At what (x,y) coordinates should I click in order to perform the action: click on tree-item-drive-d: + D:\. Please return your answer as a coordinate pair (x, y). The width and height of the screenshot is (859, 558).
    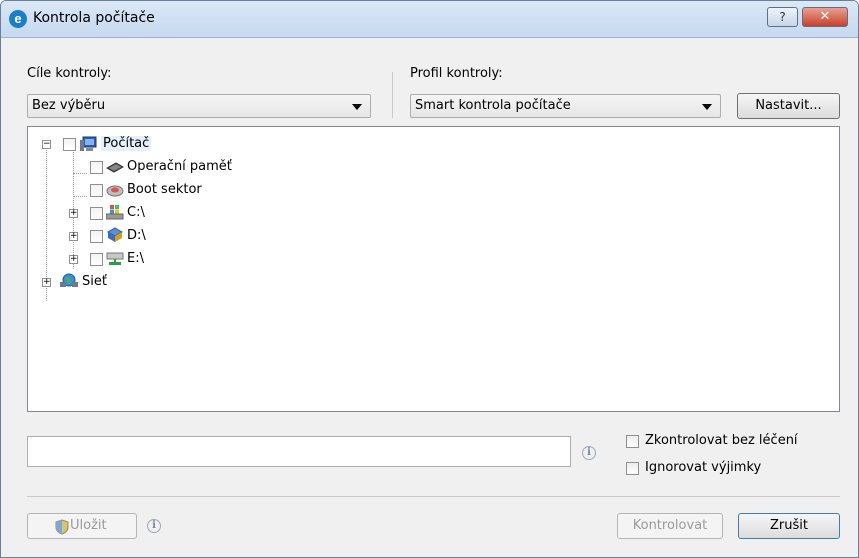
    Looking at the image, I should click on (158, 237).